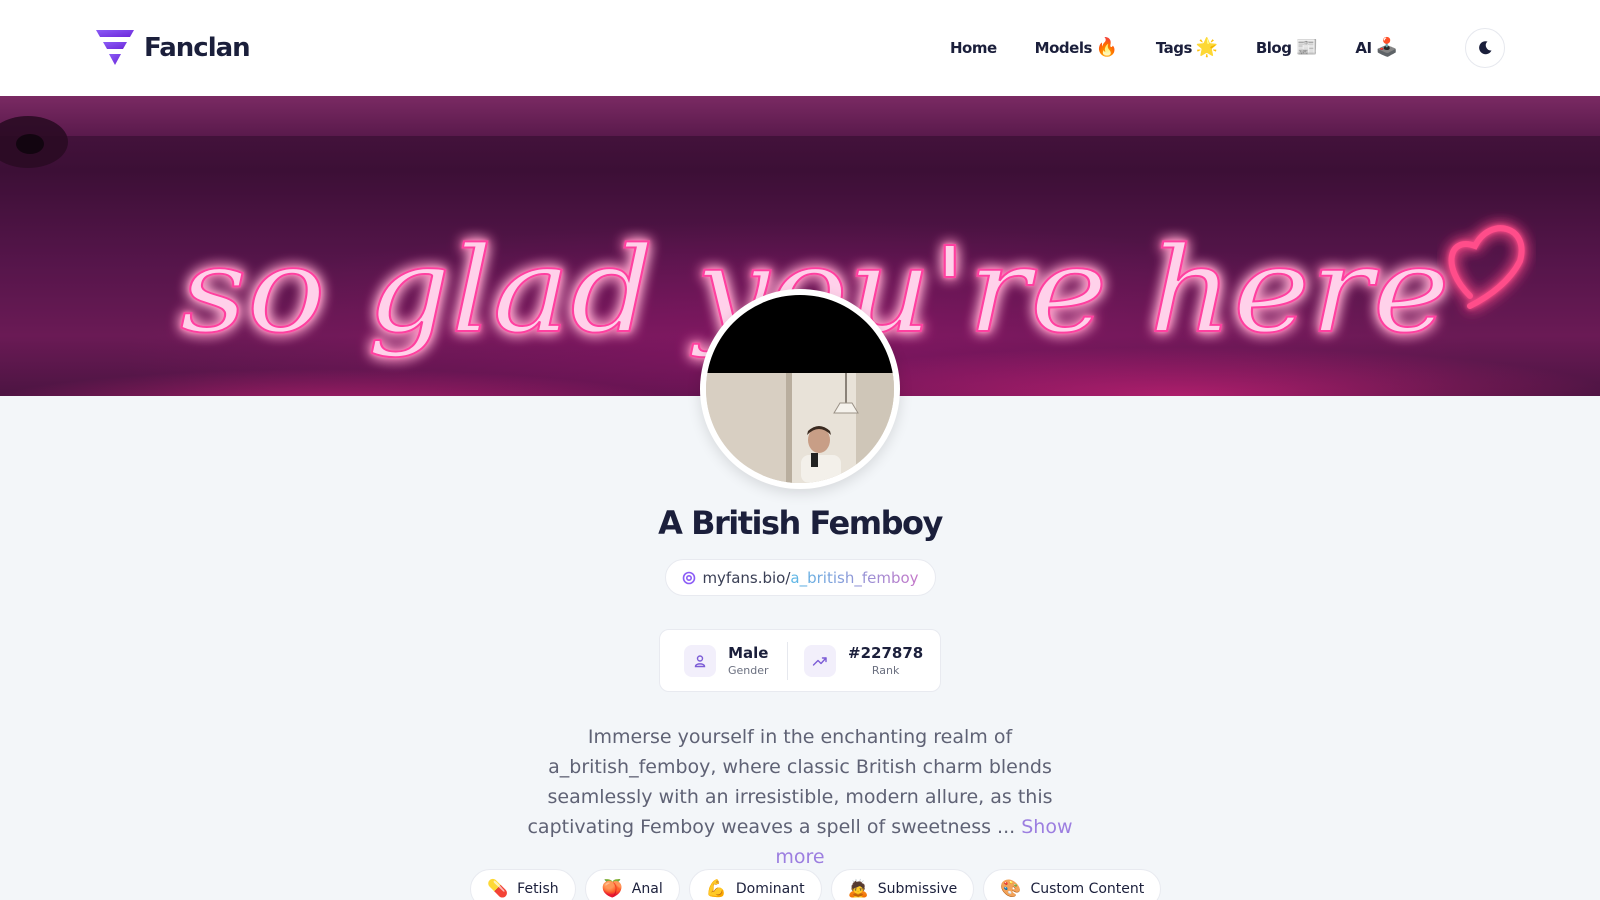 This screenshot has width=1600, height=900. I want to click on profile-name: A British Femboy, so click(800, 523).